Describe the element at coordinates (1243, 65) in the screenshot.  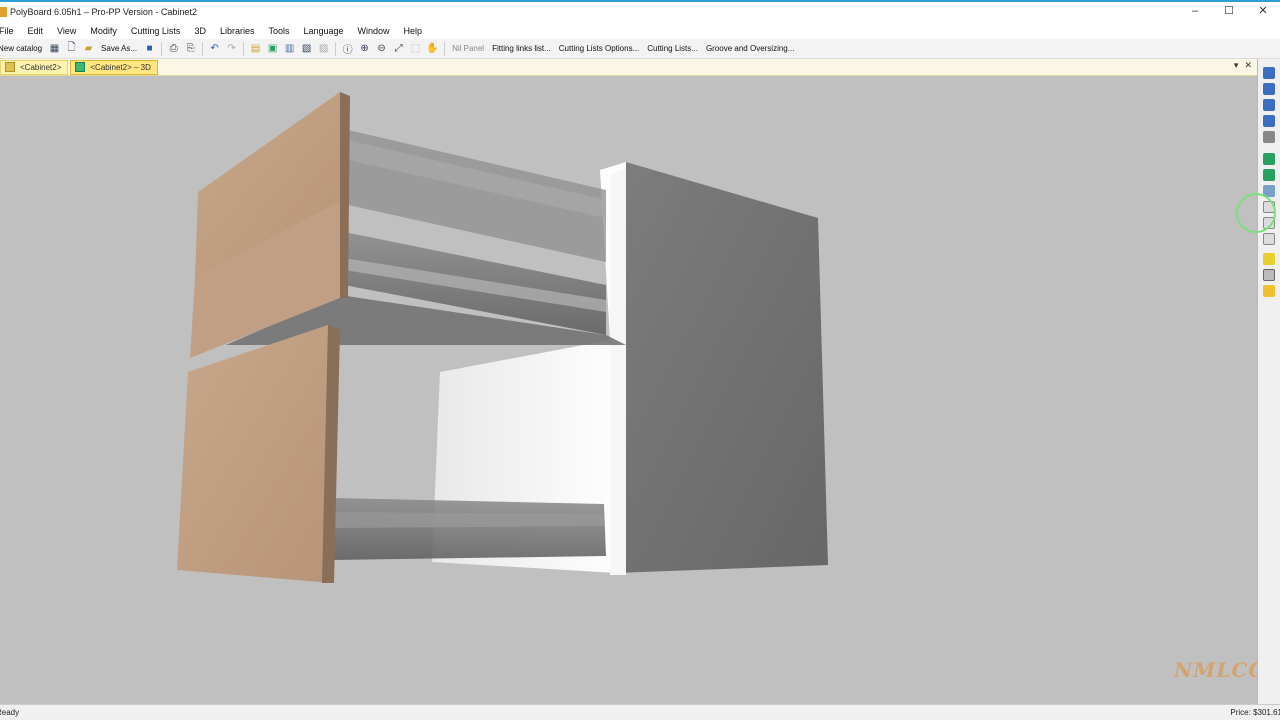
I see `tab-controls: ▾ ✕` at that location.